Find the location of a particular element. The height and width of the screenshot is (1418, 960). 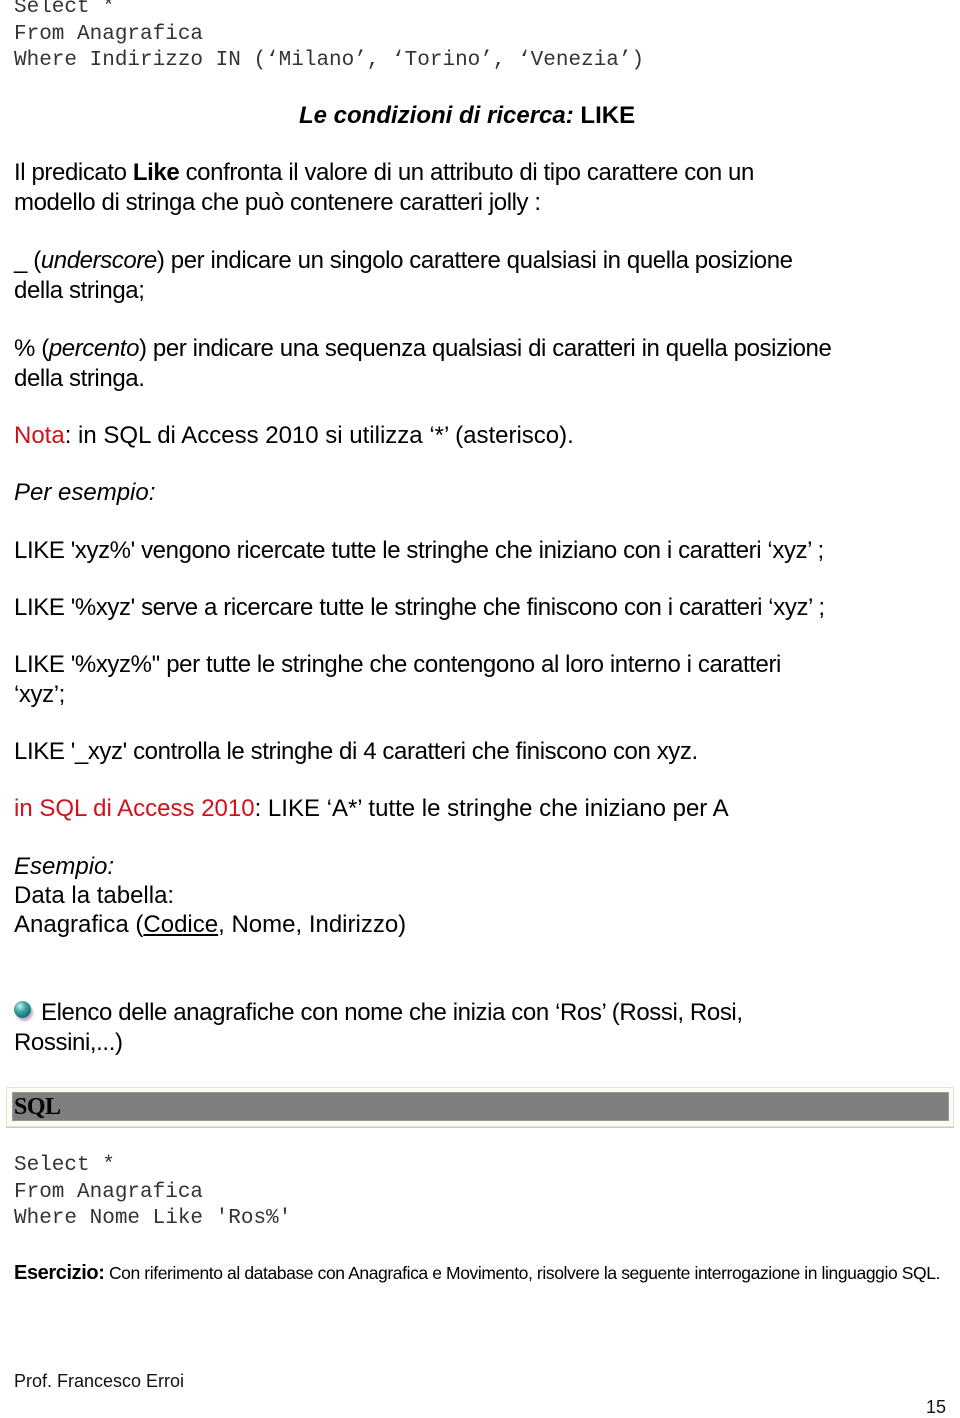

footer-author: Prof. Francesco Erroi is located at coordinates (99, 1381).